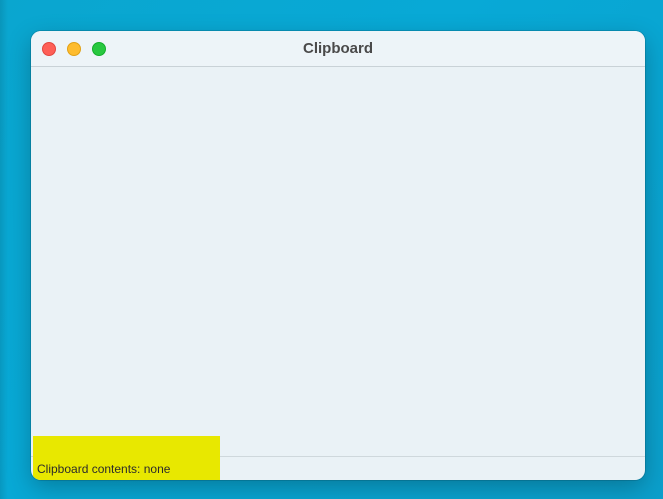  I want to click on window-title: Clipboard, so click(338, 48).